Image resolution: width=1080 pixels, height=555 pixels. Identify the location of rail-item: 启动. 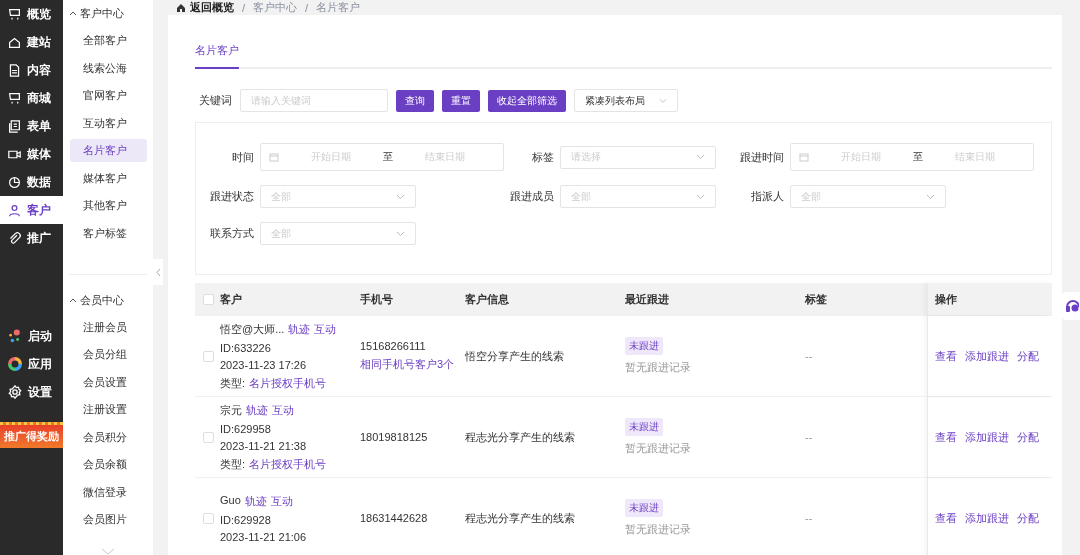
(31, 336).